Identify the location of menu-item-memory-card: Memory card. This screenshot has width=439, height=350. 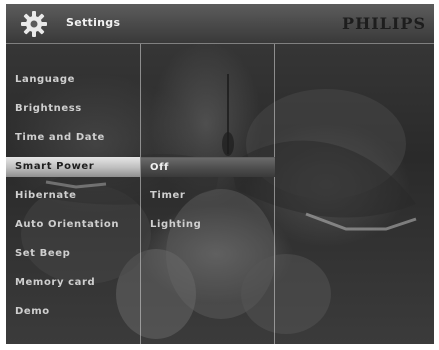
(73, 283).